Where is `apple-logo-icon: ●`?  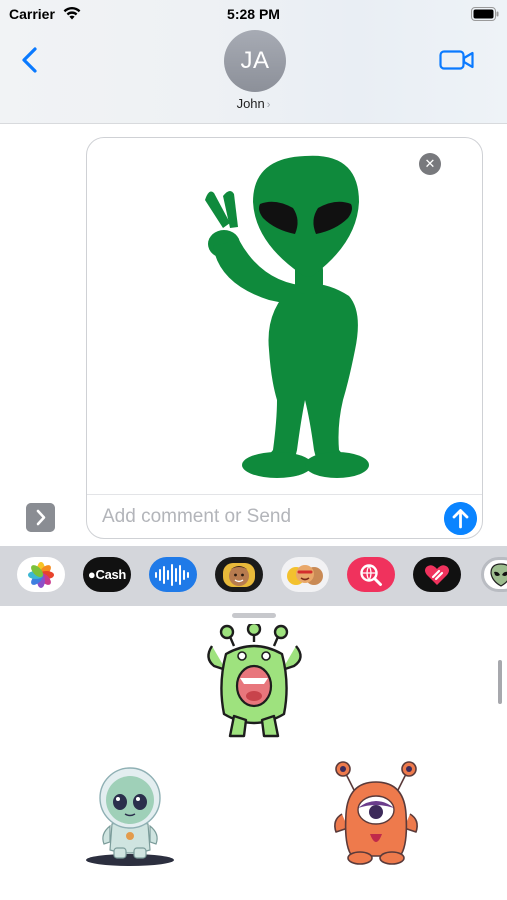 apple-logo-icon: ● is located at coordinates (91, 574).